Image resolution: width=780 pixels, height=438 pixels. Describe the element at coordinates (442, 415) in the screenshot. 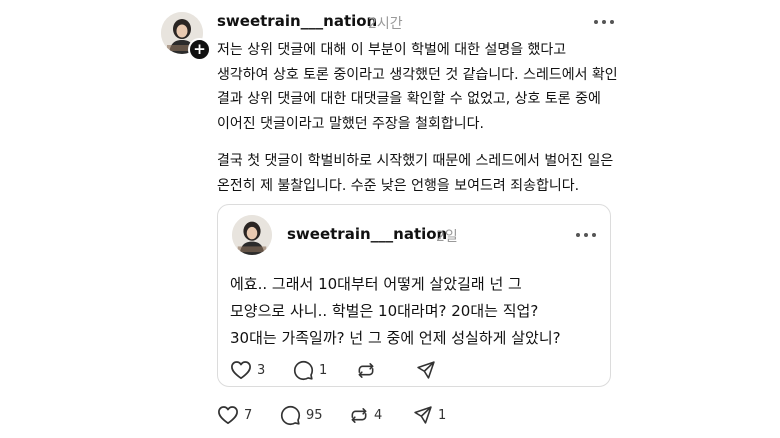

I see `share-count: 1` at that location.